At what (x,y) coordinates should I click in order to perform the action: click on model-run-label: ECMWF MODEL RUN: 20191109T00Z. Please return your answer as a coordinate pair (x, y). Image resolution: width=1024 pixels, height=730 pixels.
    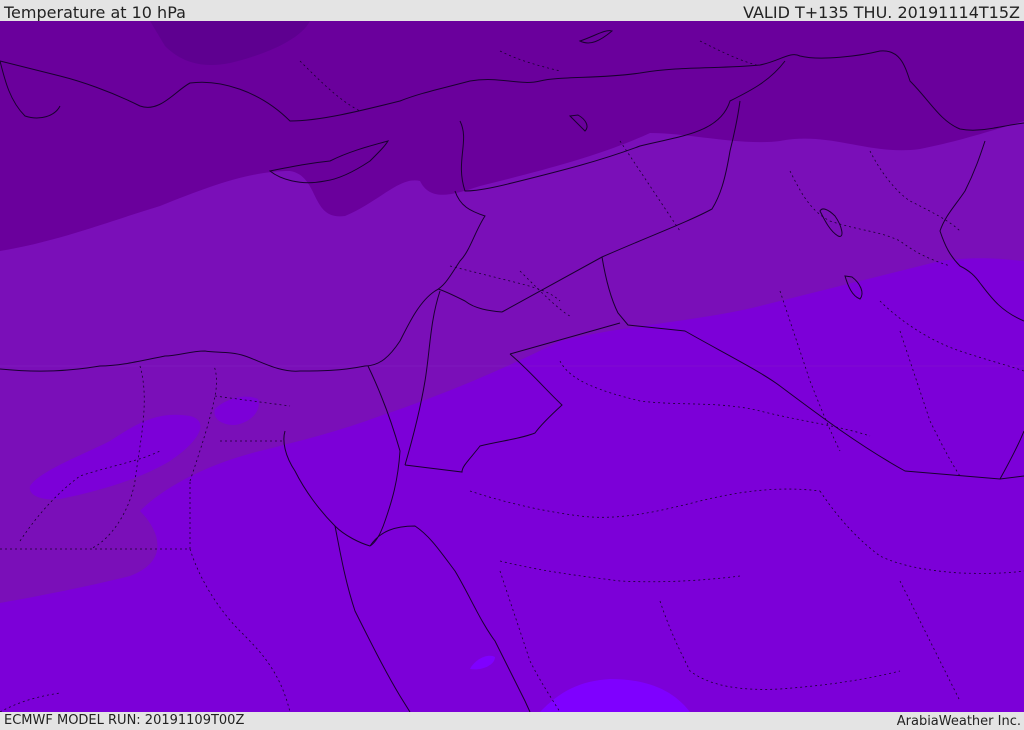
    Looking at the image, I should click on (124, 720).